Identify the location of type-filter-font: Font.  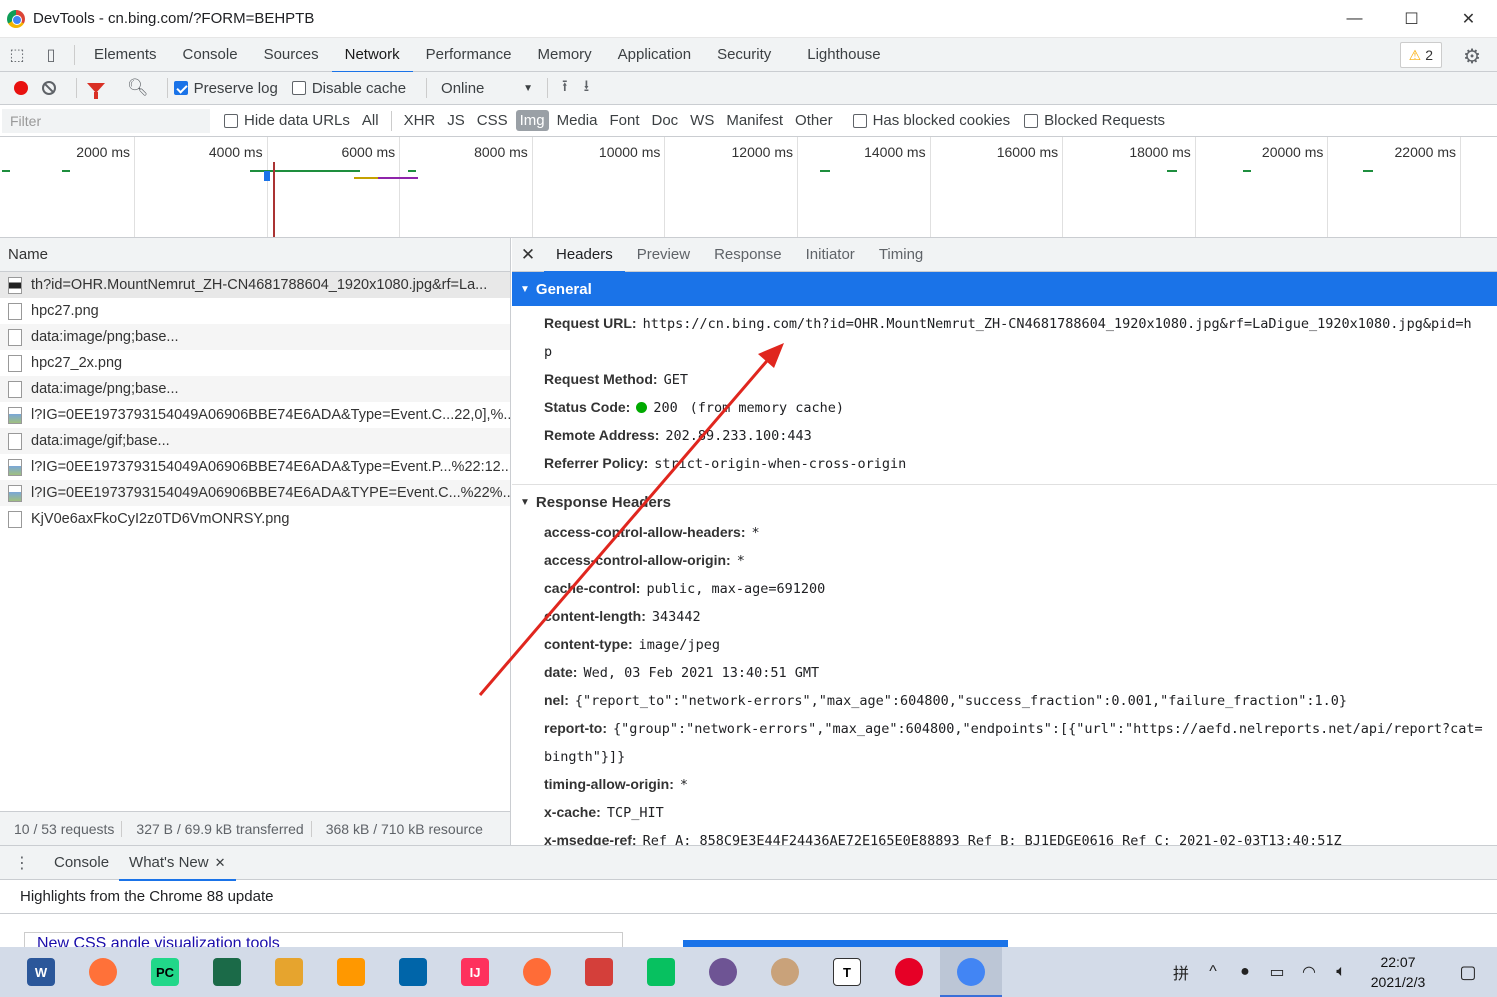
(624, 120).